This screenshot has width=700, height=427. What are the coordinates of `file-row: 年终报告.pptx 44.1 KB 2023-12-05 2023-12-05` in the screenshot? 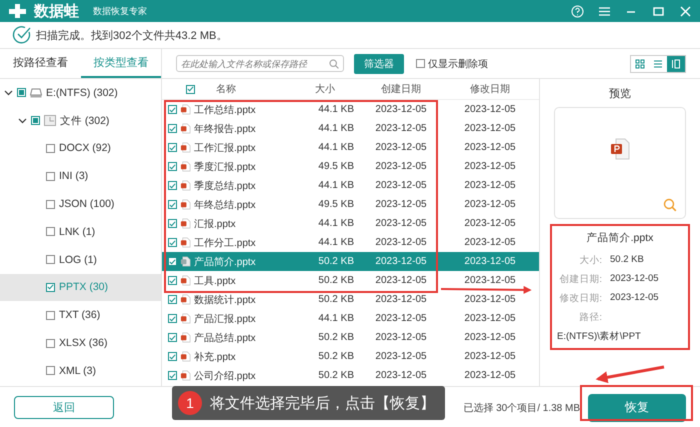 It's located at (350, 128).